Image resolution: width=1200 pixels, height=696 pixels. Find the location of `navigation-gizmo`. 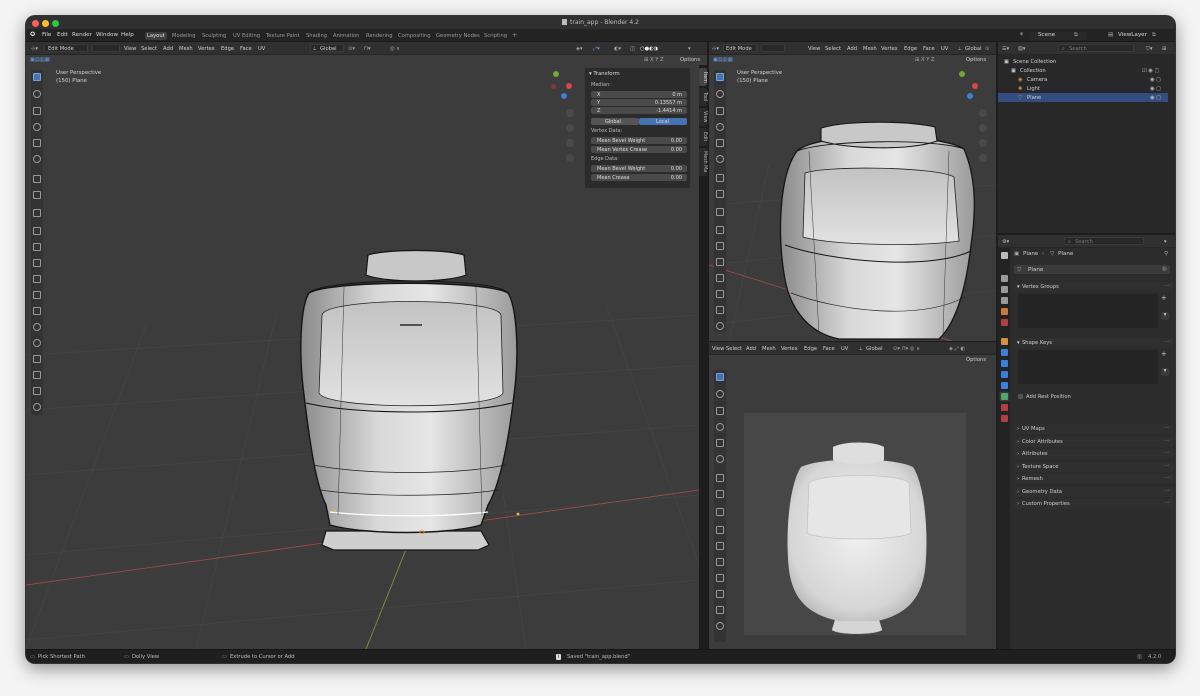

navigation-gizmo is located at coordinates (564, 86).